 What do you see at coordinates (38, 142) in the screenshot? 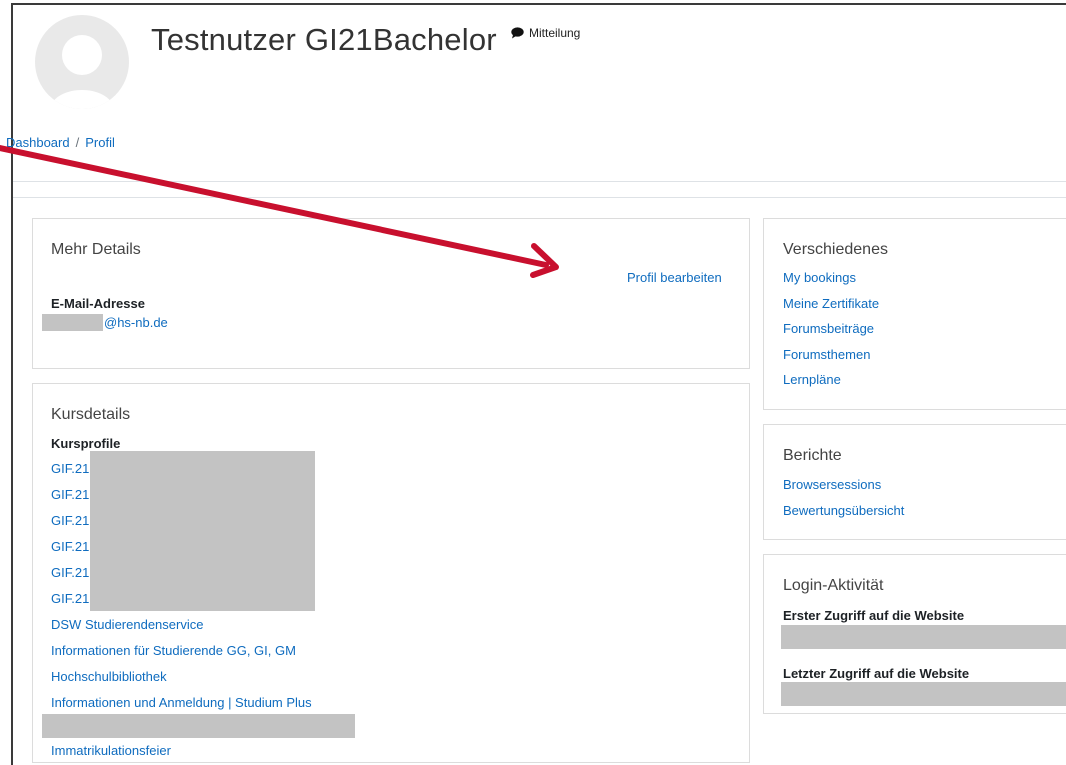
I see `breadcrumb-dashboard: Dashboard` at bounding box center [38, 142].